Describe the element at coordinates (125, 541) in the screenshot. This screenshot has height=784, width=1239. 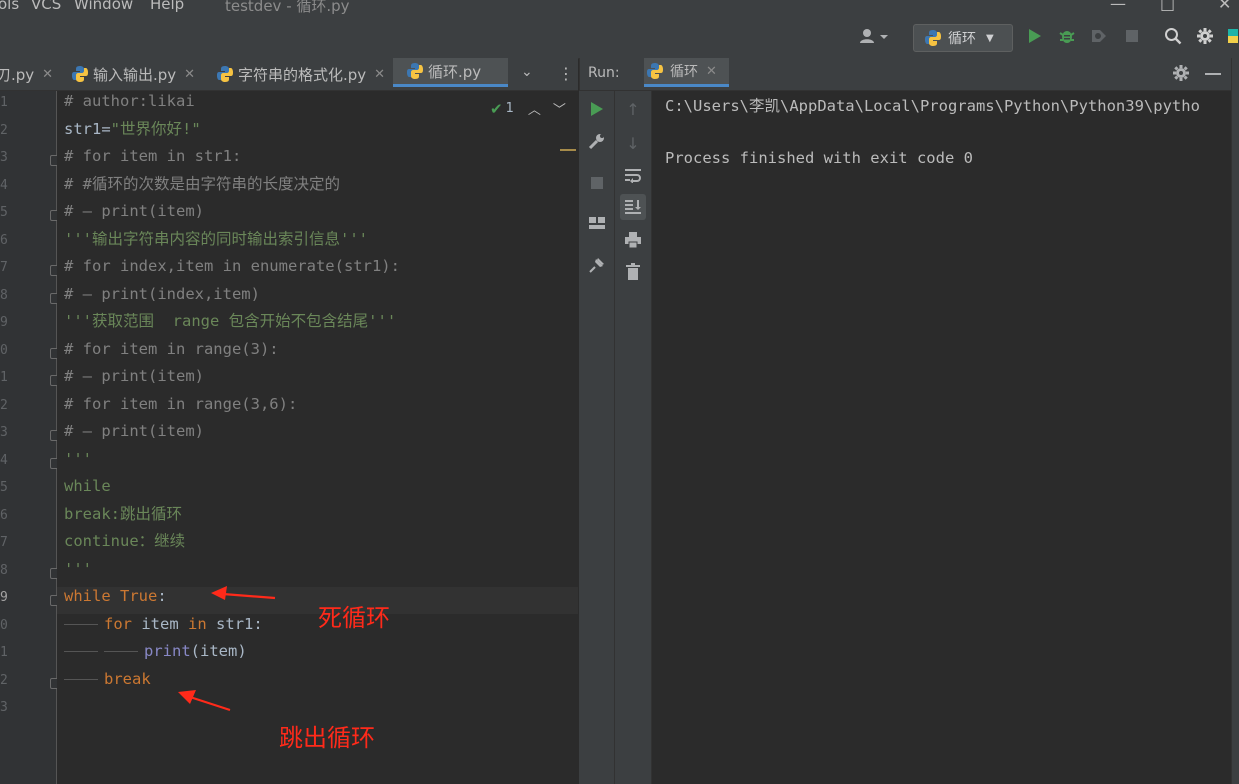
I see `code-line: continue：继续` at that location.